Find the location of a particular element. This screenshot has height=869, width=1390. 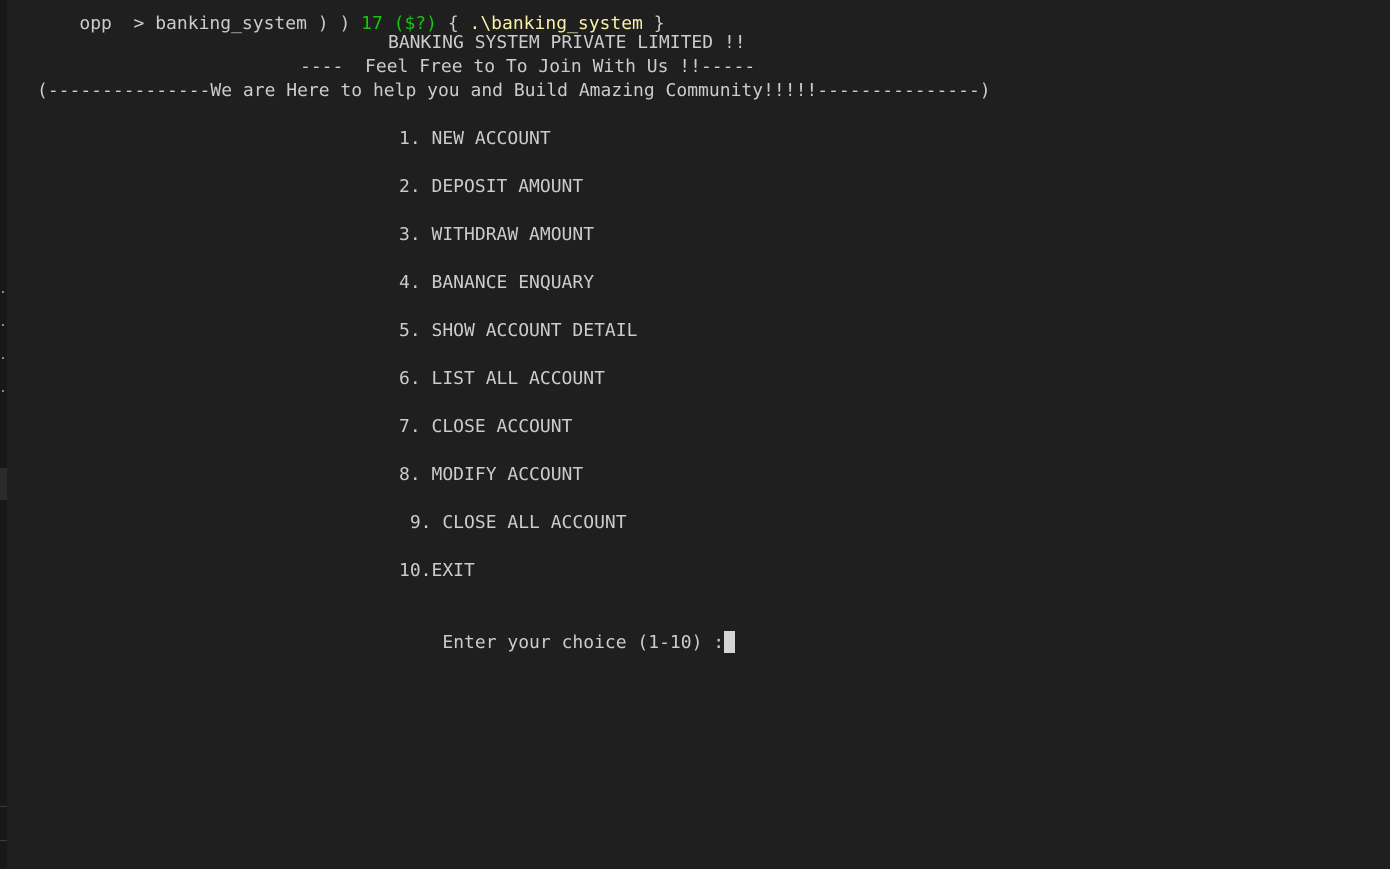

menu-item-close-account: 7. CLOSE ACCOUNT is located at coordinates (486, 426).